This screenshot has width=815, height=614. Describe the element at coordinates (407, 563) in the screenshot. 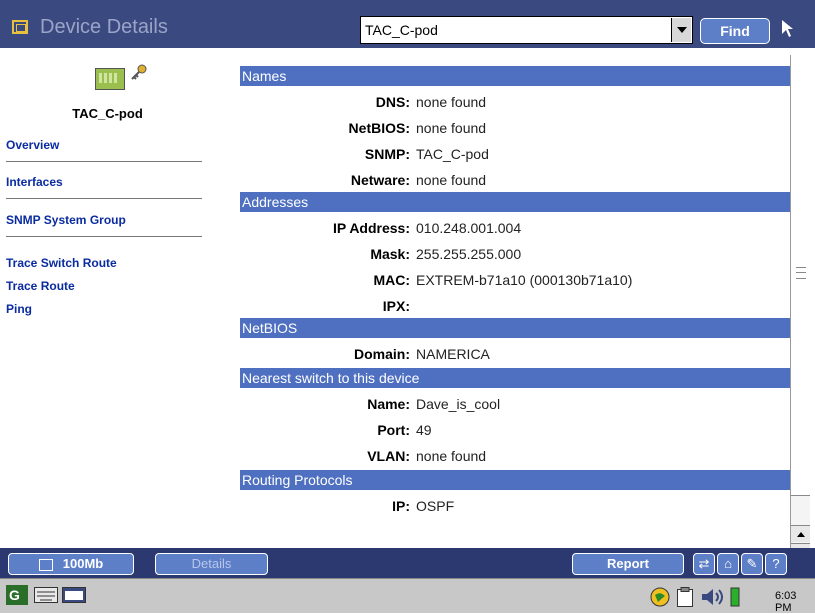

I see `bottom-toolbar: 100Mb Details Report ⇄ ⌂ ✎ ?` at that location.